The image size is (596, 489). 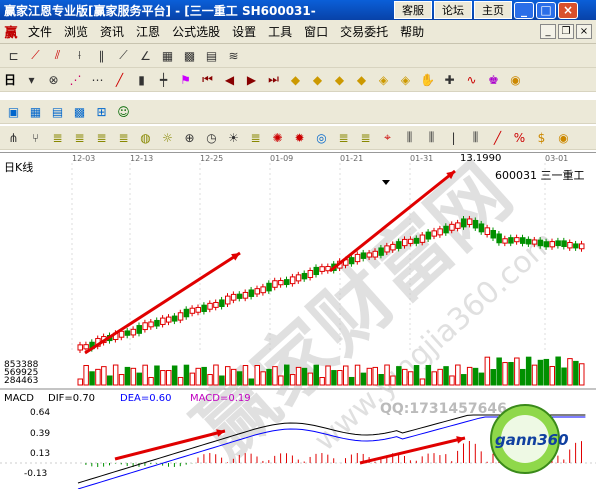 What do you see at coordinates (185, 79) in the screenshot?
I see `flag-icon: ⚑` at bounding box center [185, 79].